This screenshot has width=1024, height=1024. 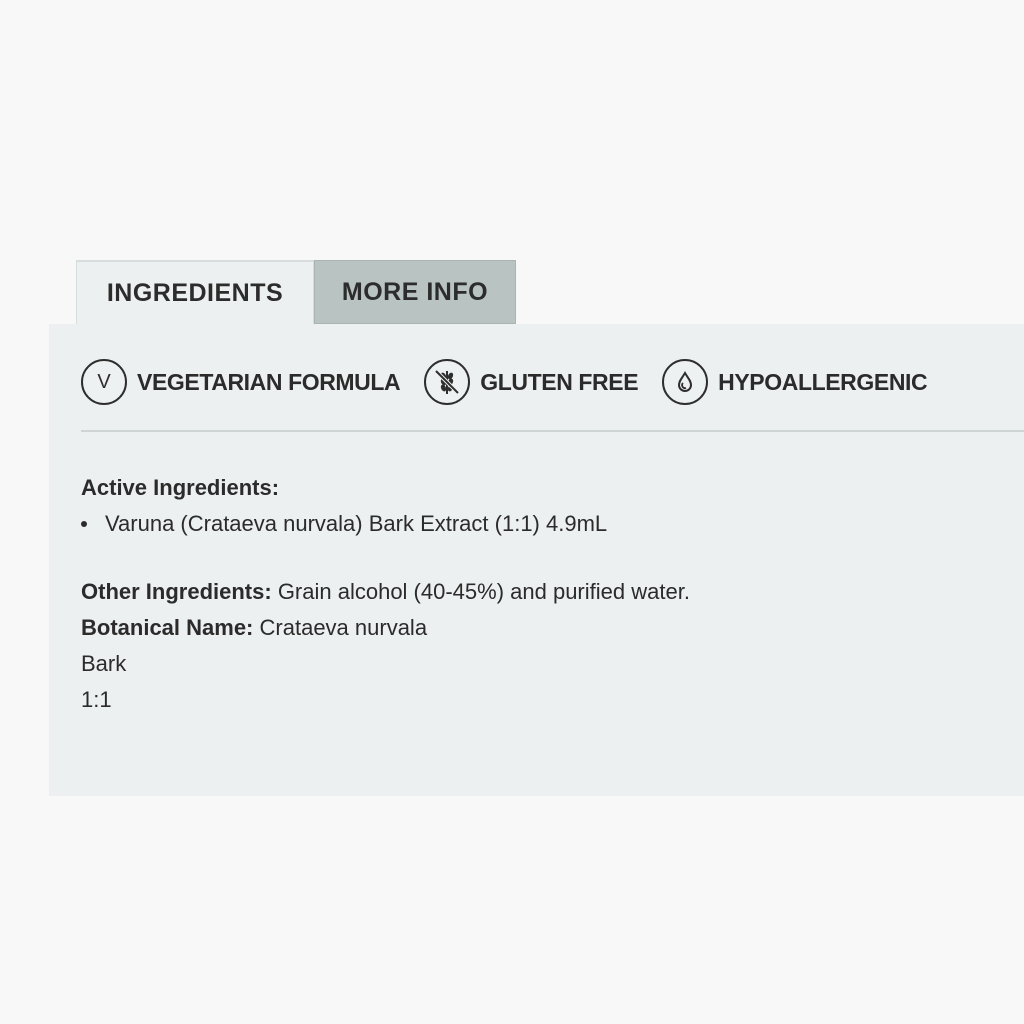 What do you see at coordinates (552, 431) in the screenshot?
I see `divider` at bounding box center [552, 431].